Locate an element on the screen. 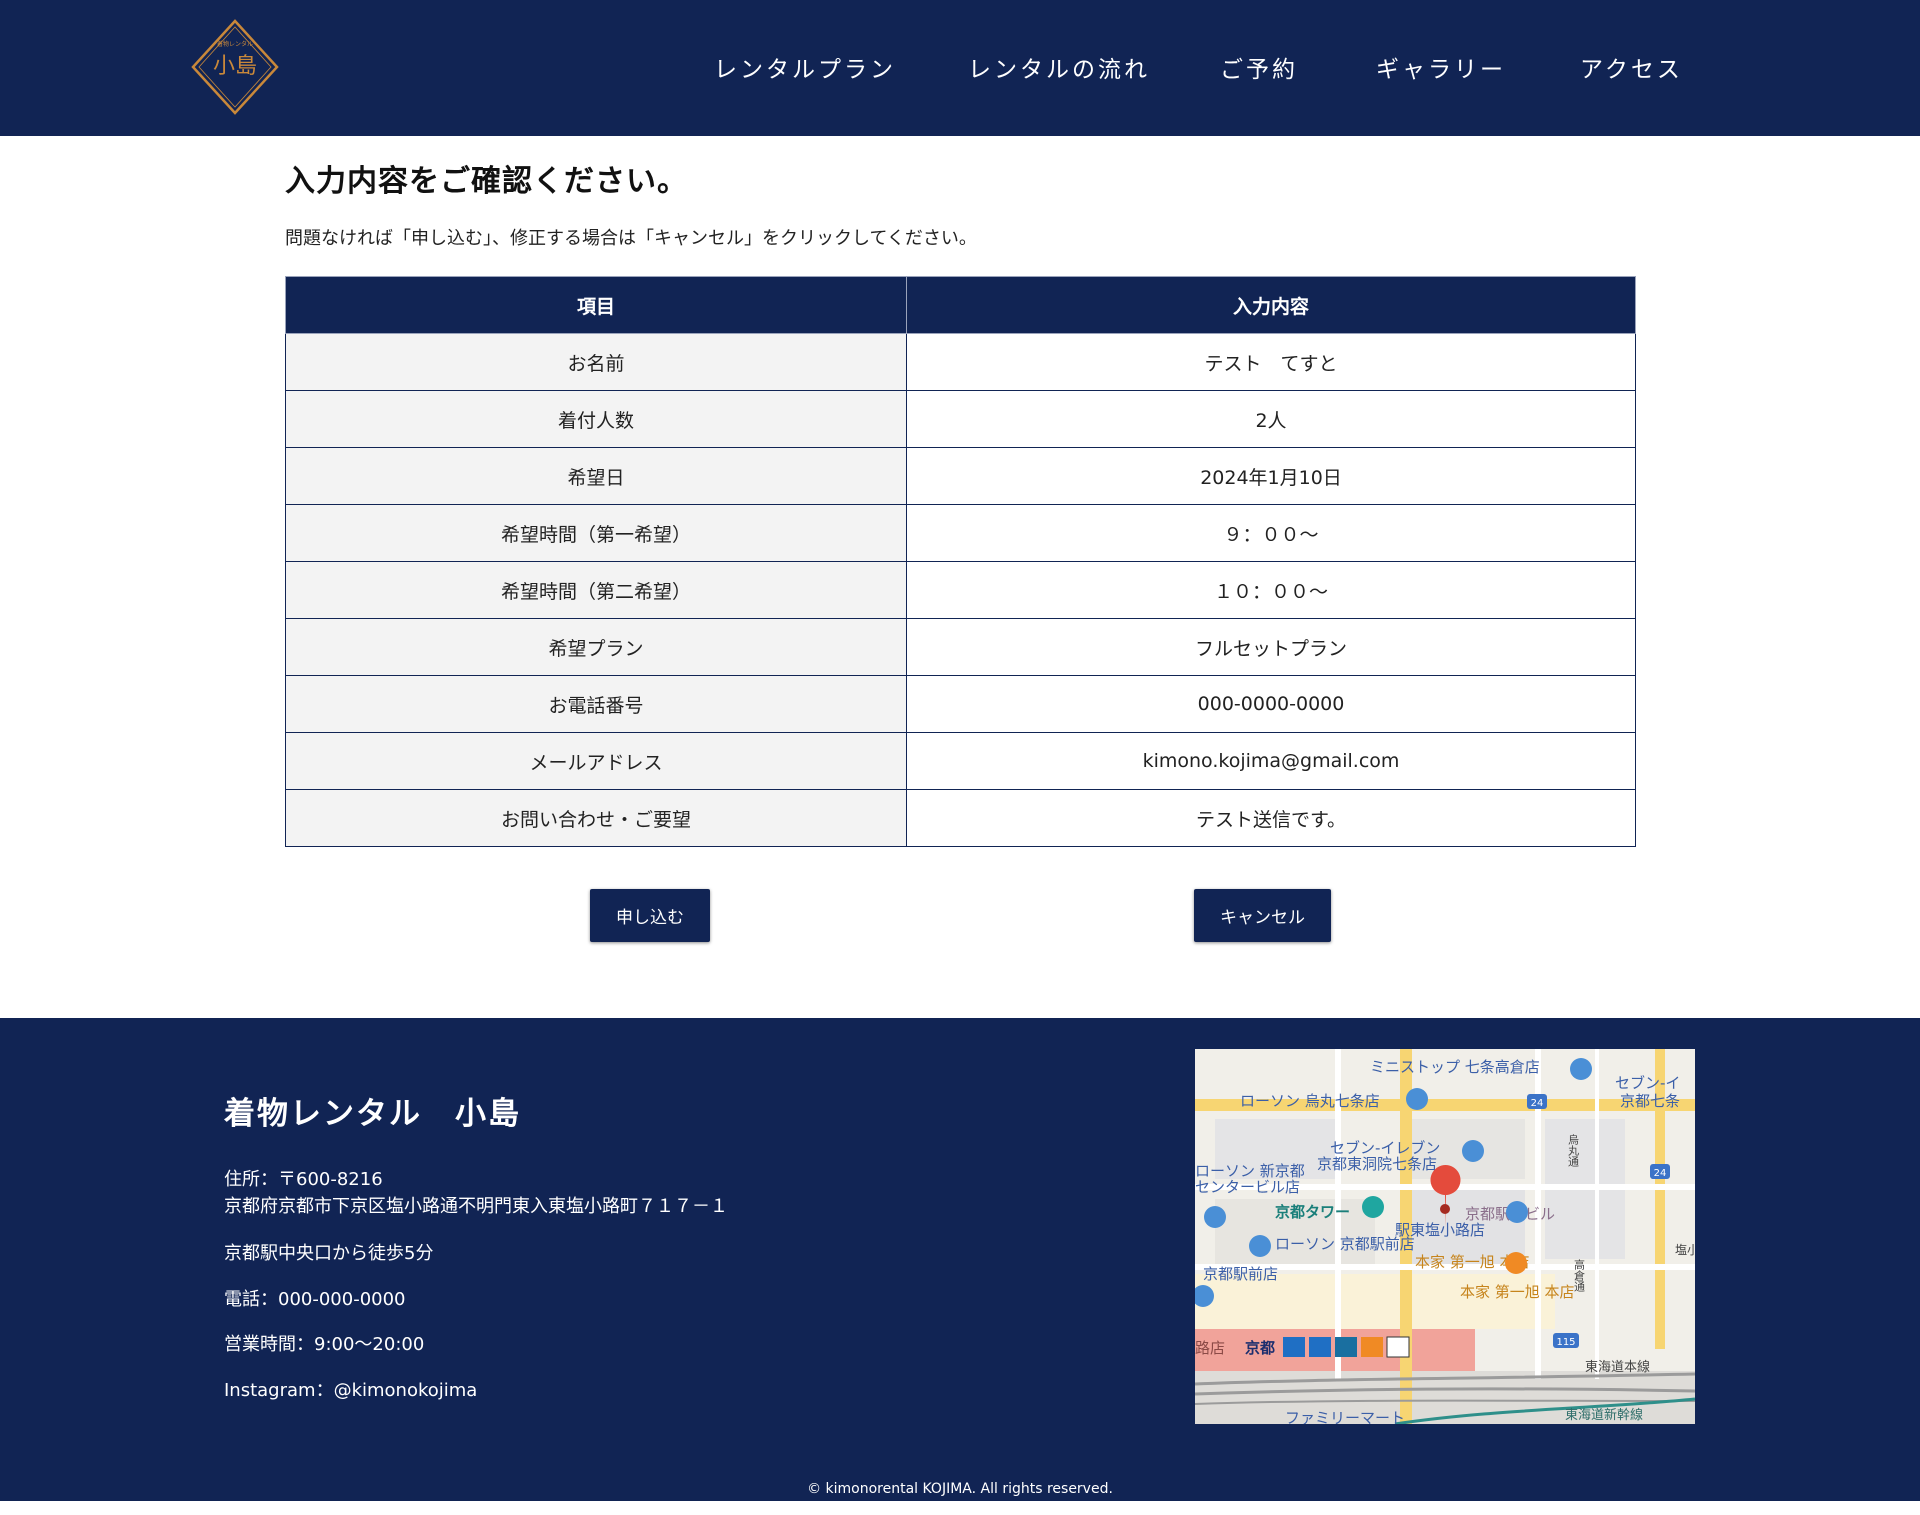 The height and width of the screenshot is (1515, 1920). row-label: 着付人数 is located at coordinates (596, 419).